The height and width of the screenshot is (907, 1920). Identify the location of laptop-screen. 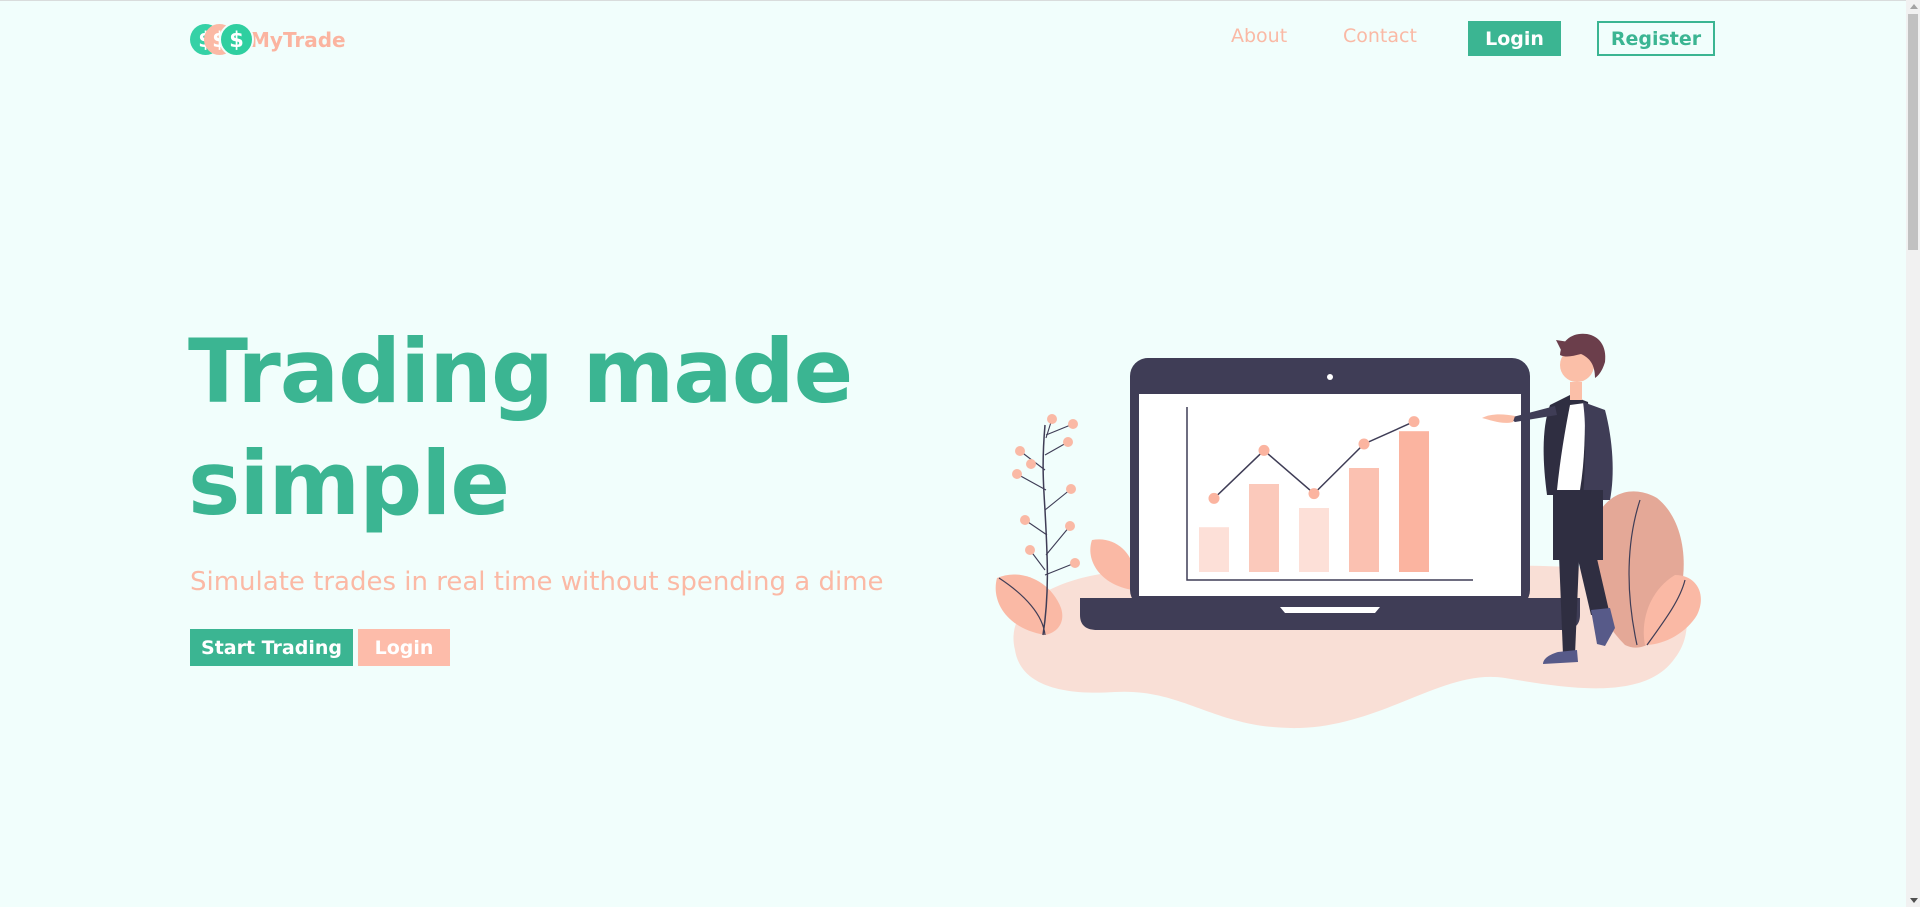
(1330, 495).